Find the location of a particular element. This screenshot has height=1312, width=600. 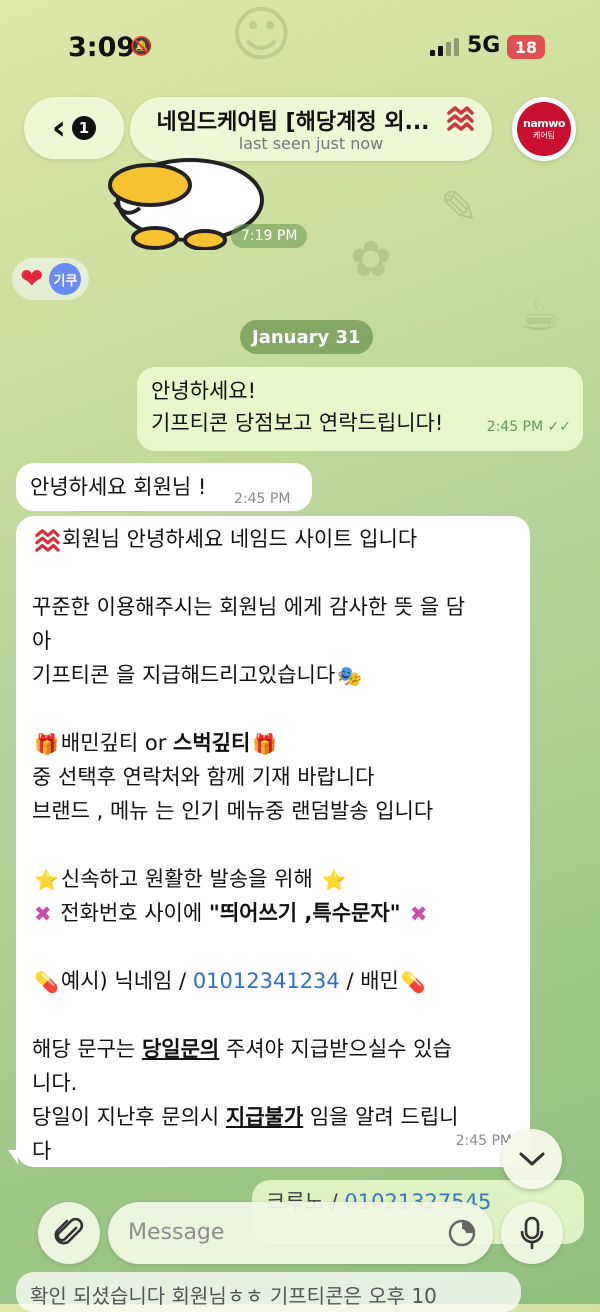

line-text: 해당 문구는 is located at coordinates (87, 1049).